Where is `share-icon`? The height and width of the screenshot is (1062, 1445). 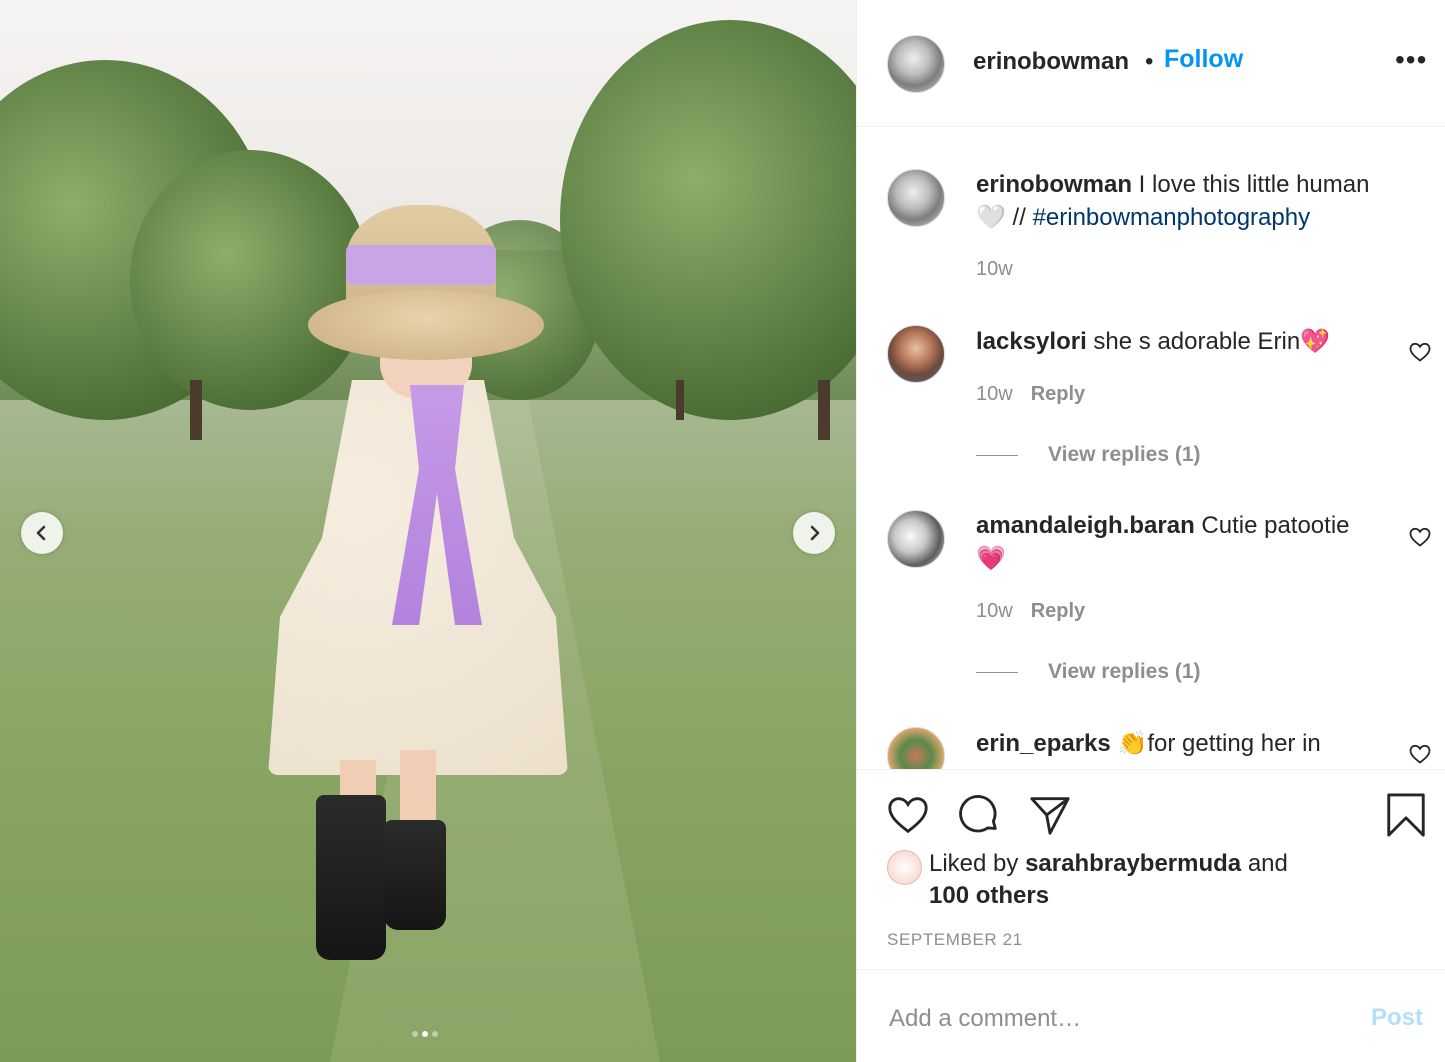 share-icon is located at coordinates (1050, 815).